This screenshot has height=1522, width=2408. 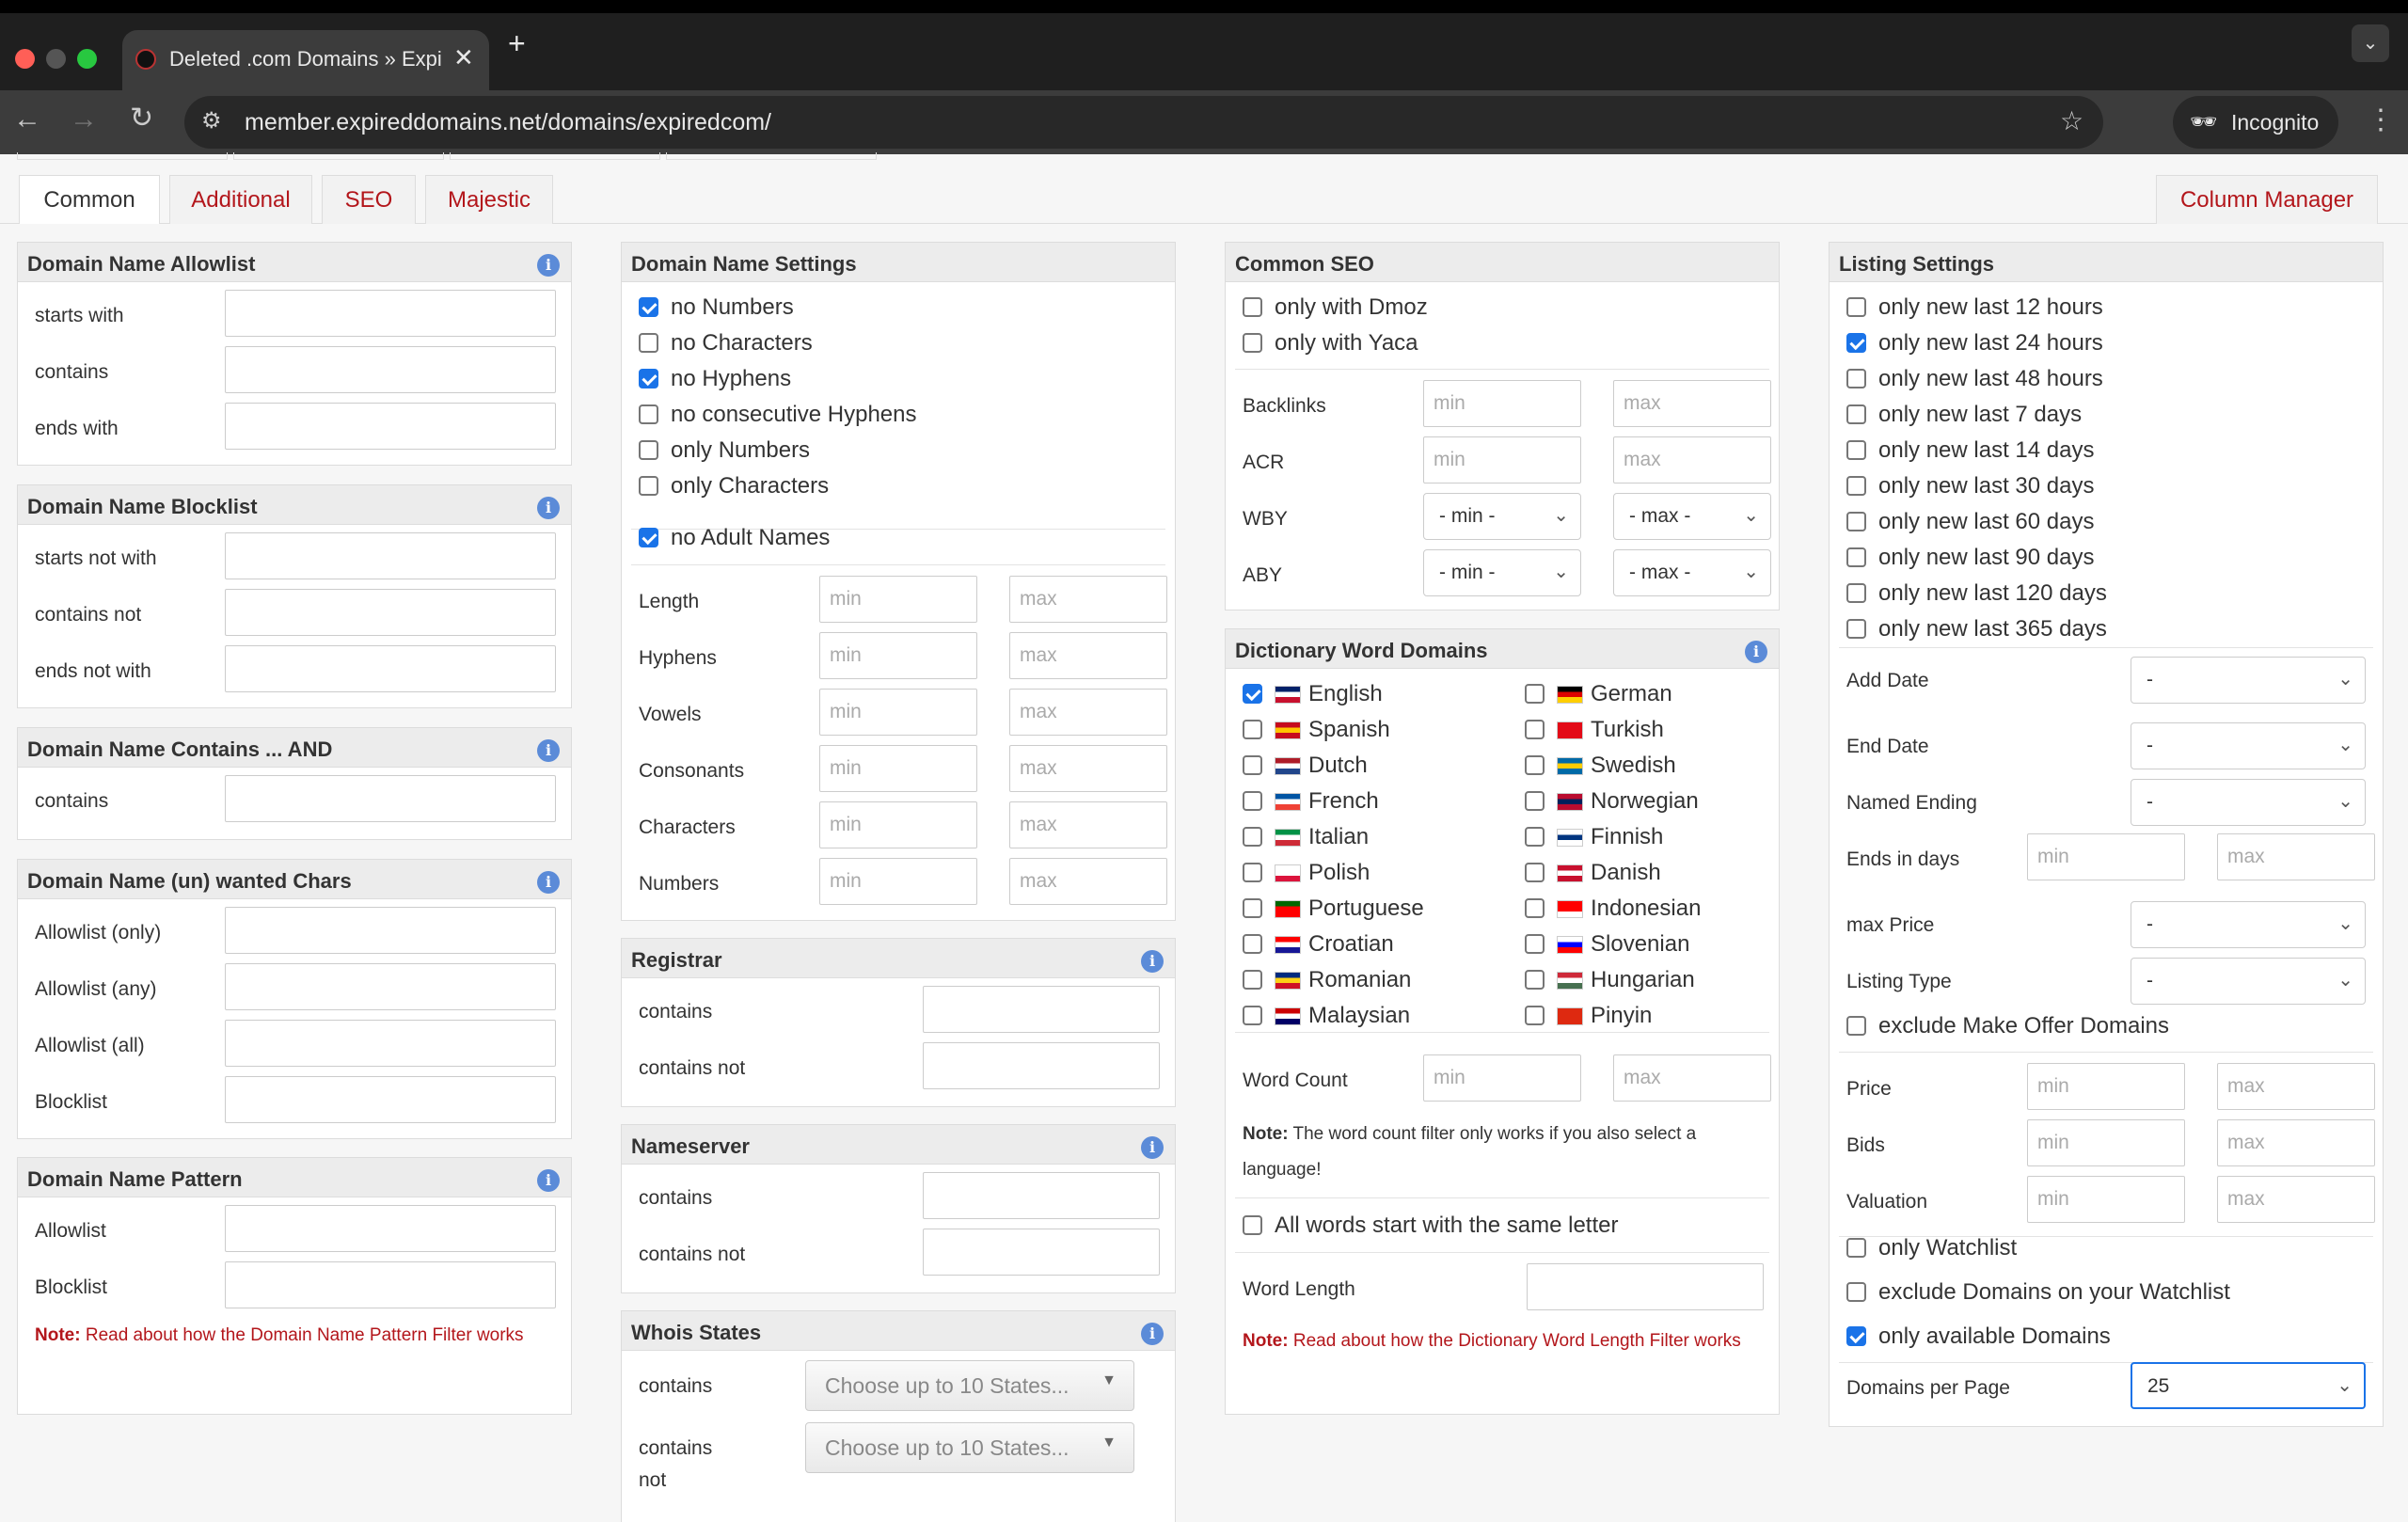 What do you see at coordinates (391, 930) in the screenshot?
I see `allowlist-only-input` at bounding box center [391, 930].